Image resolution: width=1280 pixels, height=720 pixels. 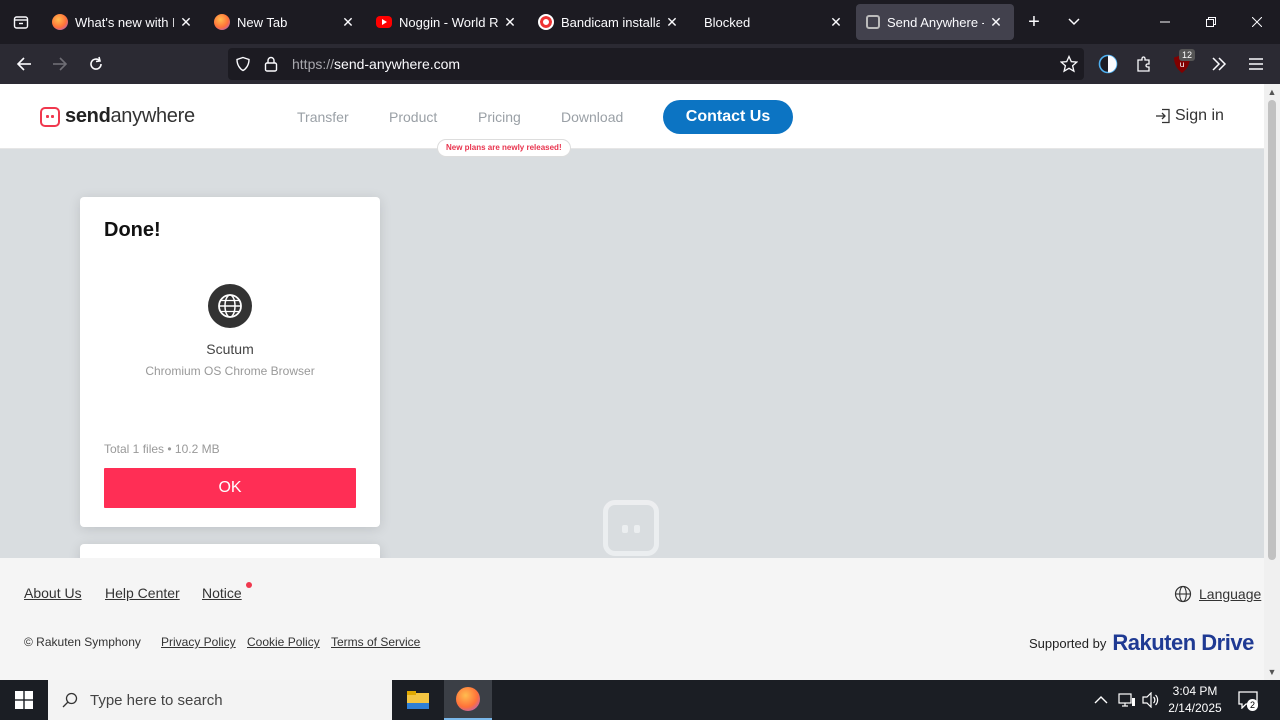 What do you see at coordinates (230, 371) in the screenshot?
I see `device-description: Chromium OS Chrome Browser` at bounding box center [230, 371].